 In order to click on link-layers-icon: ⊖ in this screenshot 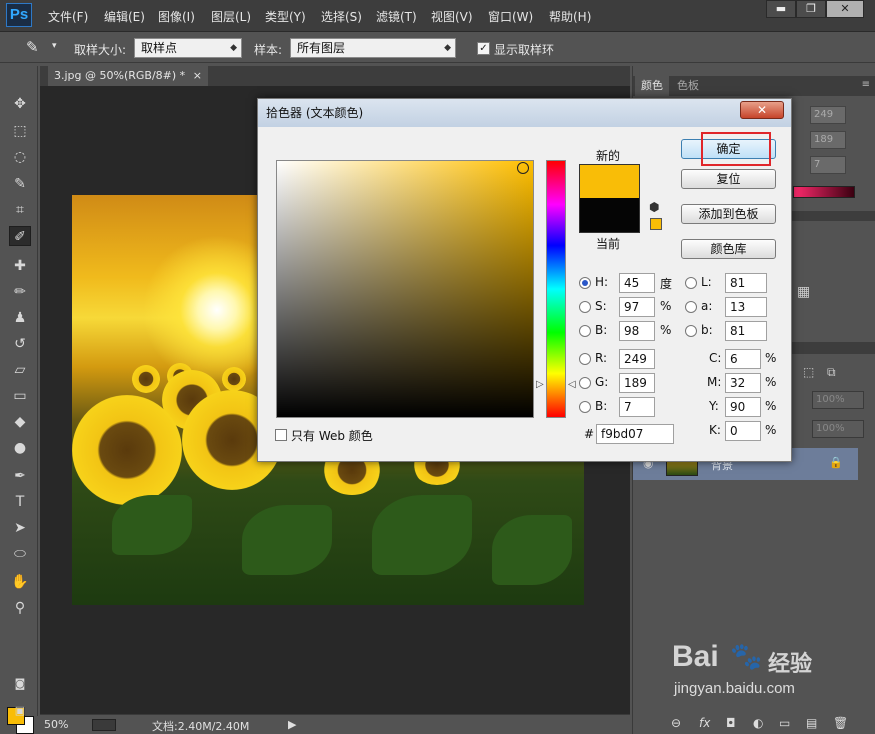, I will do `click(676, 723)`.